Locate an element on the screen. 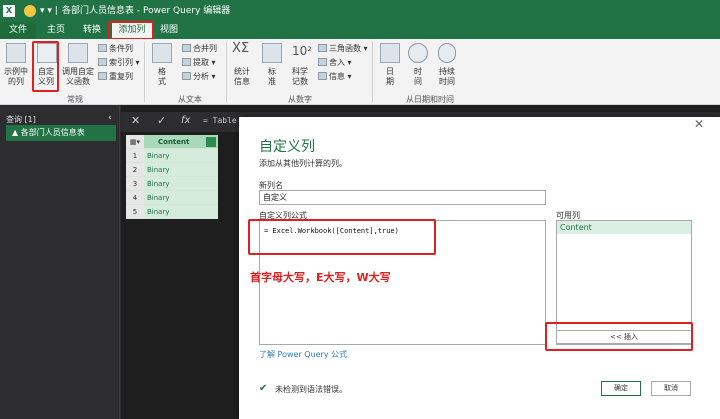 The image size is (720, 419). extract-label: 提取 is located at coordinates (201, 62).